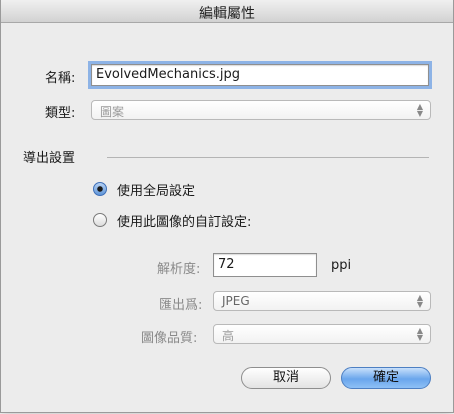 This screenshot has height=414, width=454. Describe the element at coordinates (268, 157) in the screenshot. I see `section-divider` at that location.